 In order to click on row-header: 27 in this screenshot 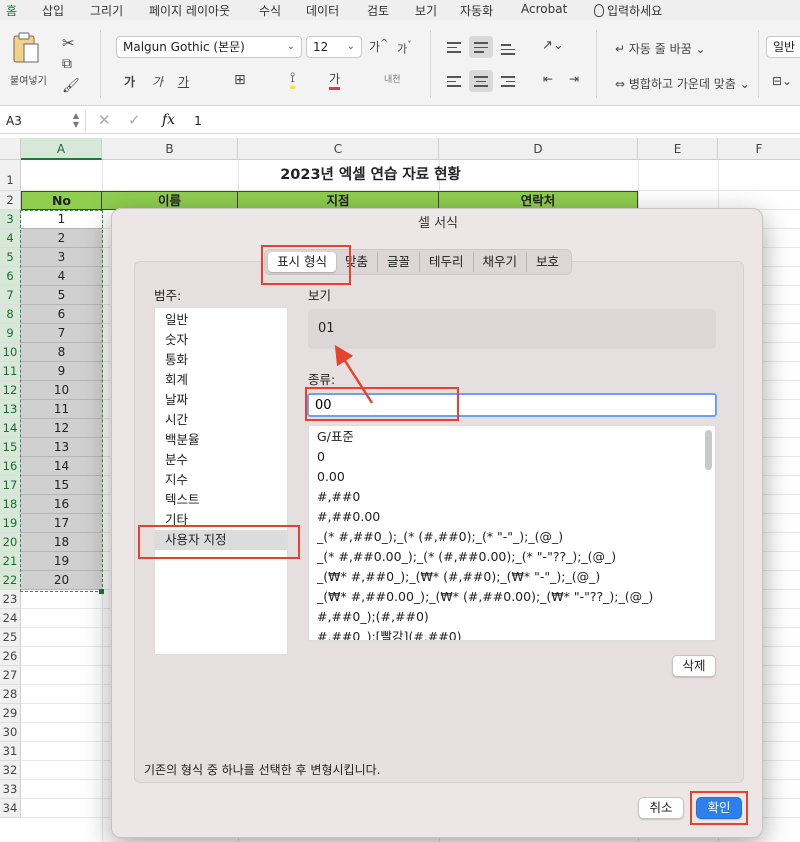, I will do `click(10, 675)`.